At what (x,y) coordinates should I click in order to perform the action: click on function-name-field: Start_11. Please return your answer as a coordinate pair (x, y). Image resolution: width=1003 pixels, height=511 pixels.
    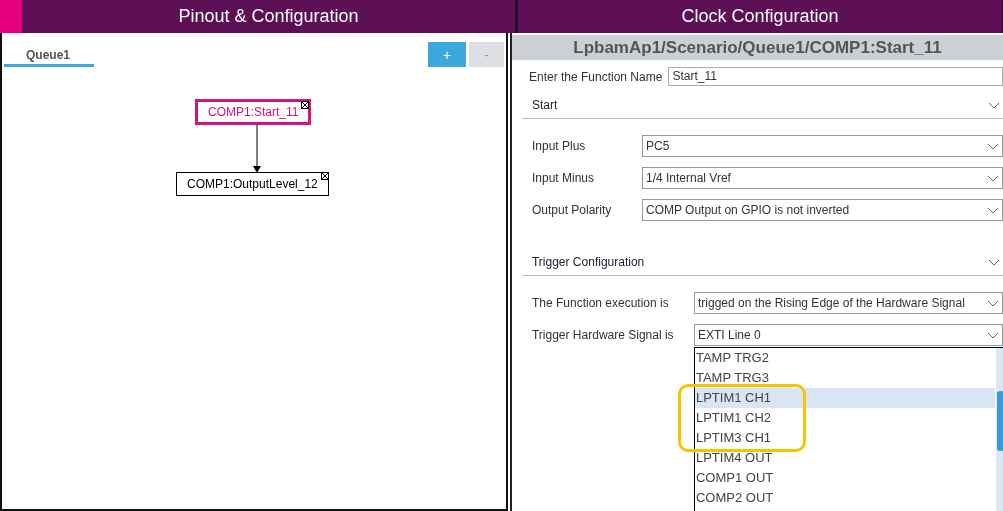
    Looking at the image, I should click on (835, 76).